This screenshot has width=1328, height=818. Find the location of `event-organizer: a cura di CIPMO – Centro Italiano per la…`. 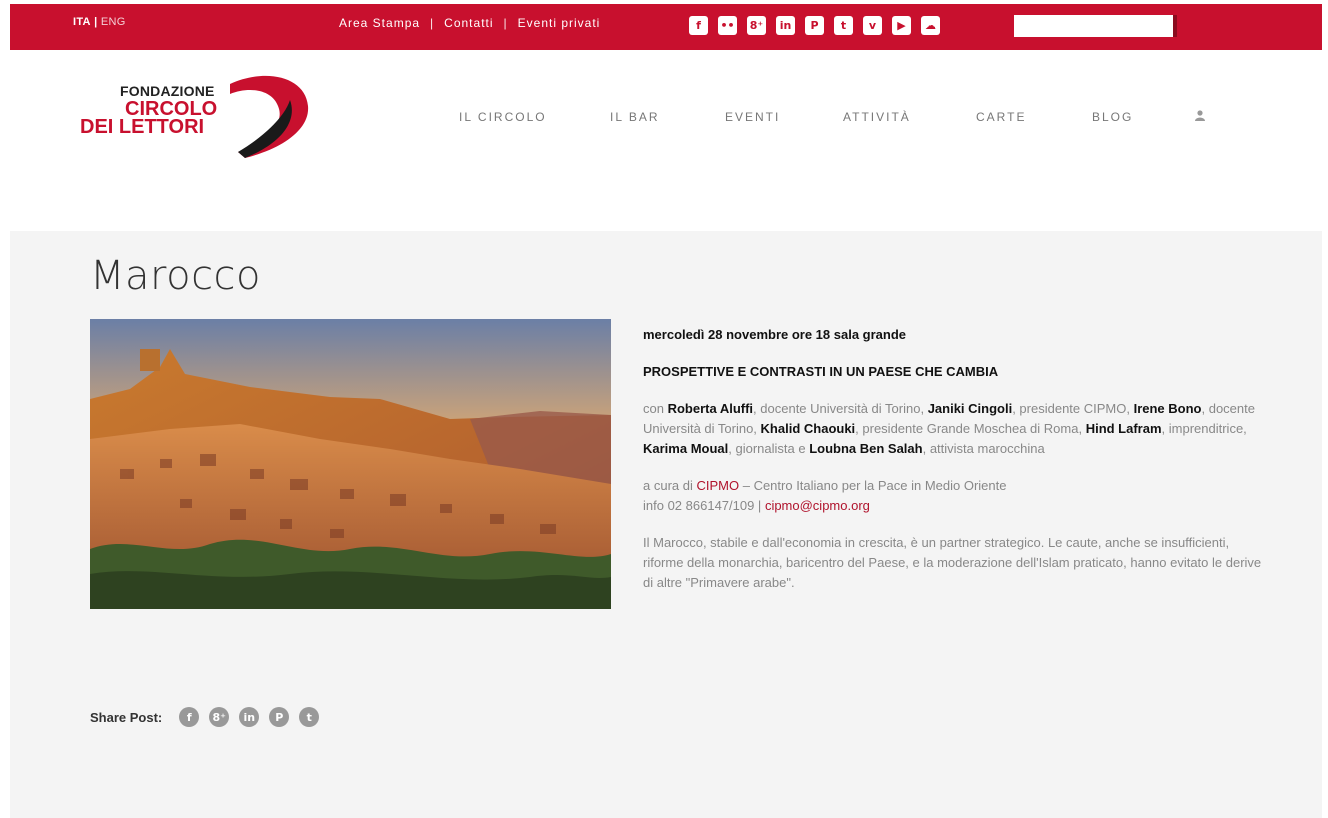

event-organizer: a cura di CIPMO – Centro Italiano per la… is located at coordinates (825, 495).